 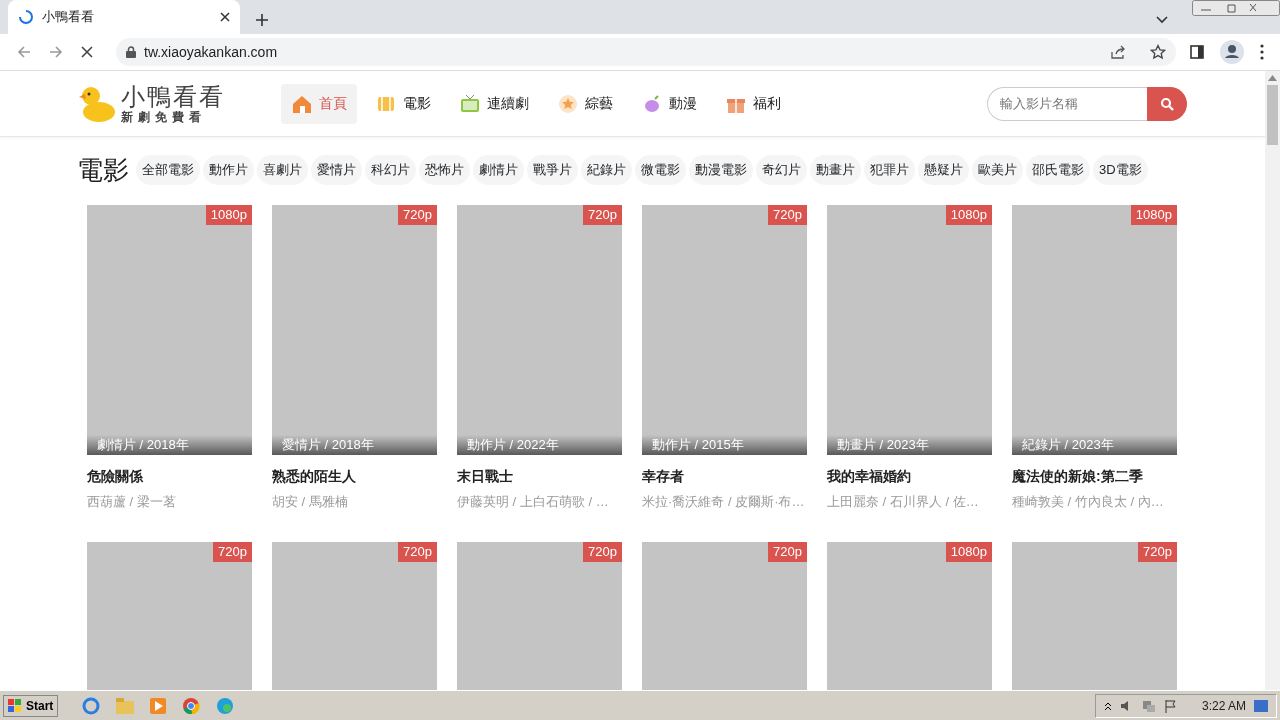 I want to click on movie-poster: 1080p 動畫片 / 2023年, so click(x=909, y=330).